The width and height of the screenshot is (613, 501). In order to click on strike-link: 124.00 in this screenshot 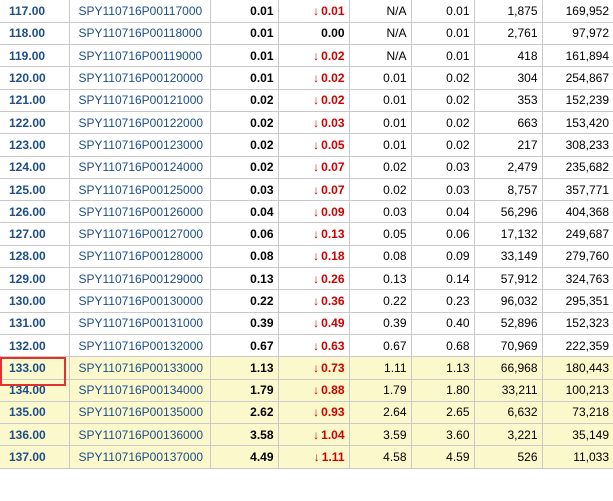, I will do `click(27, 167)`.